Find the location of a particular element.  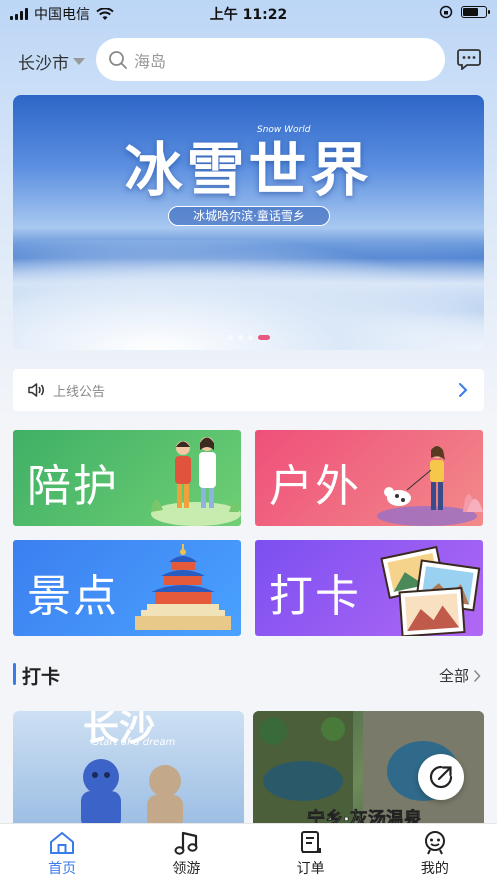

search-icon is located at coordinates (118, 59).